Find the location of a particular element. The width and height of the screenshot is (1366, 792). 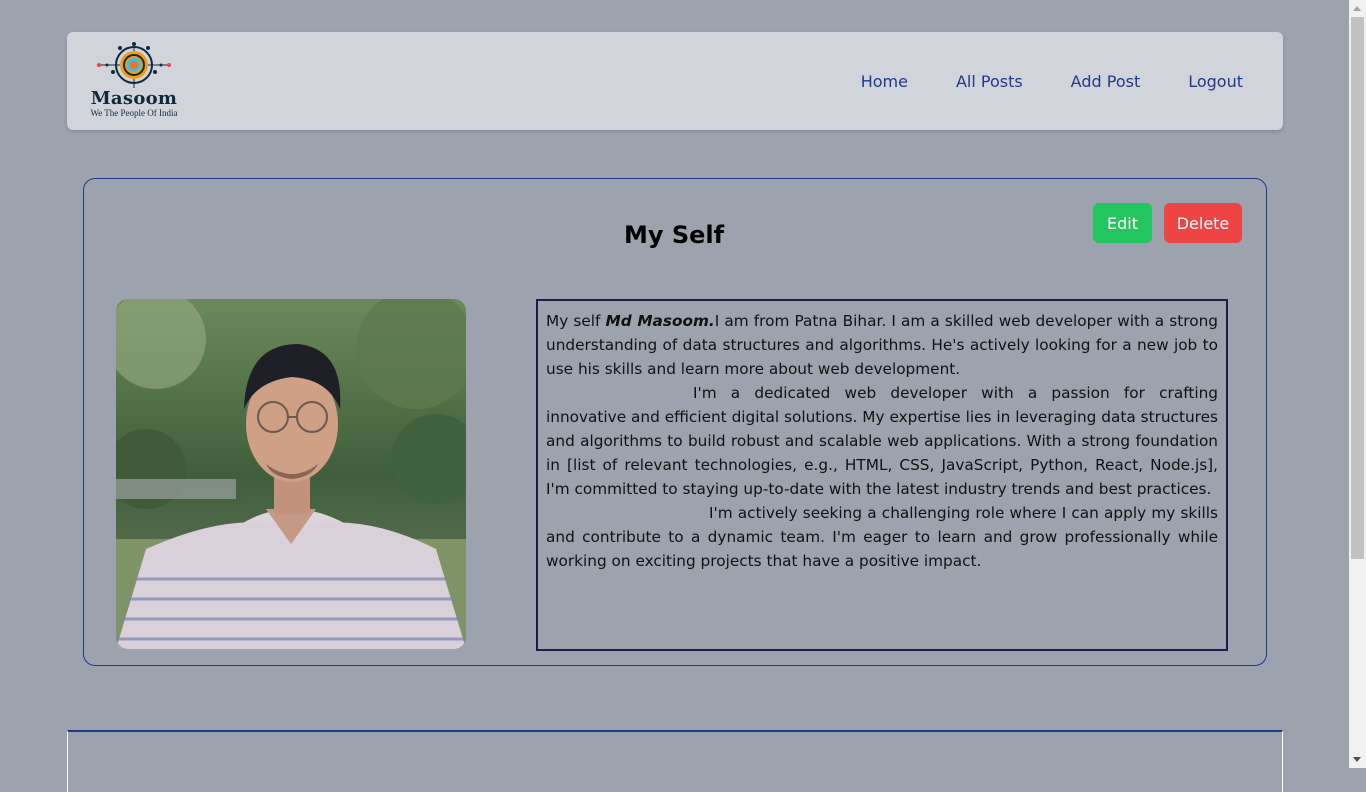

delete-button: Delete is located at coordinates (1203, 223).